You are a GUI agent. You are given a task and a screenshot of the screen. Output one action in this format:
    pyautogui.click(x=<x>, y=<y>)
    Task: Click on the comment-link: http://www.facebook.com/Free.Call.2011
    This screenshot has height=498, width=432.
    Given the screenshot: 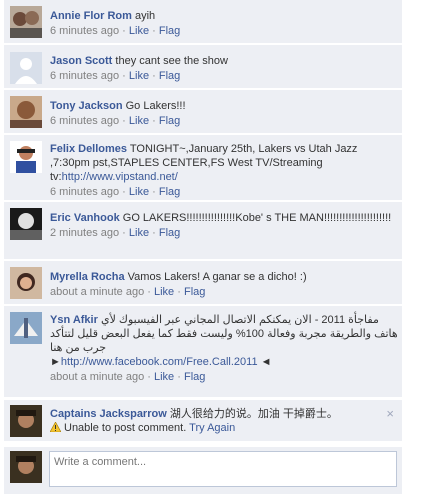 What is the action you would take?
    pyautogui.click(x=159, y=362)
    